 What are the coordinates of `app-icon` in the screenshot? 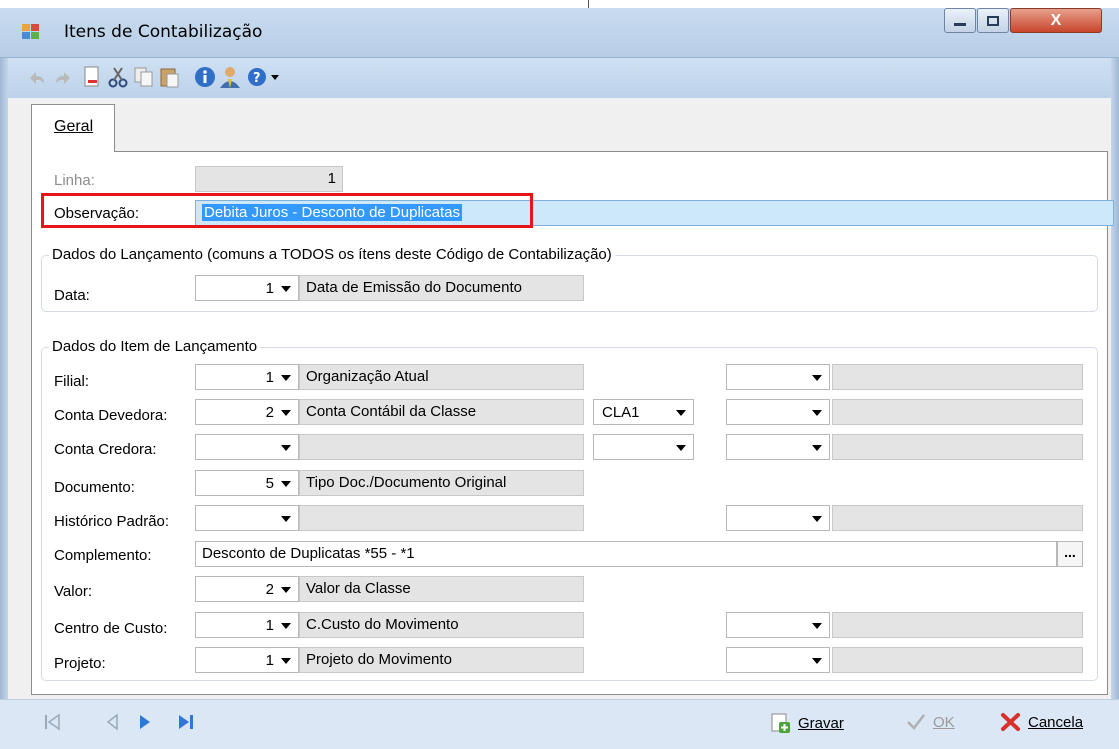 It's located at (31, 32).